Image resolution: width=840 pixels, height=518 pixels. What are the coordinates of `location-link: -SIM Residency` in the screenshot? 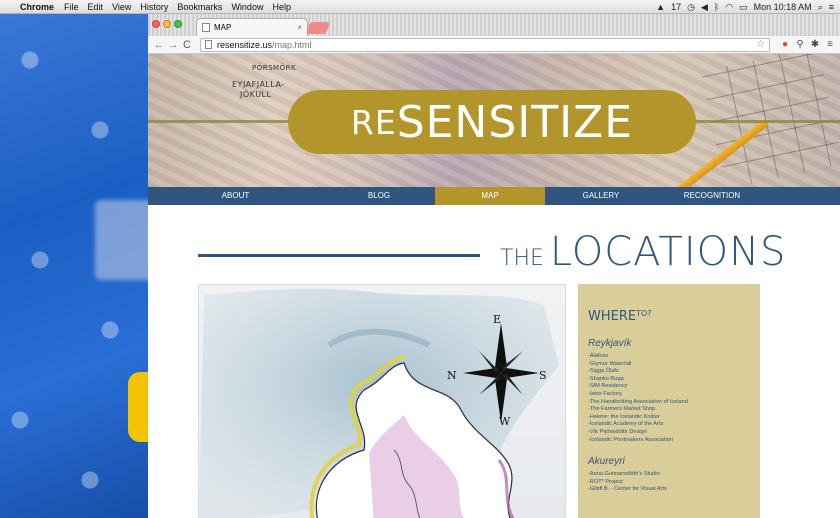 It's located at (669, 387).